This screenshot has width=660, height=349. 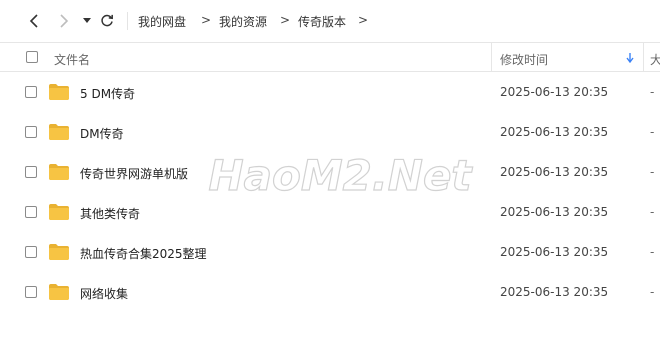 What do you see at coordinates (110, 213) in the screenshot?
I see `file-name: 其他类传奇` at bounding box center [110, 213].